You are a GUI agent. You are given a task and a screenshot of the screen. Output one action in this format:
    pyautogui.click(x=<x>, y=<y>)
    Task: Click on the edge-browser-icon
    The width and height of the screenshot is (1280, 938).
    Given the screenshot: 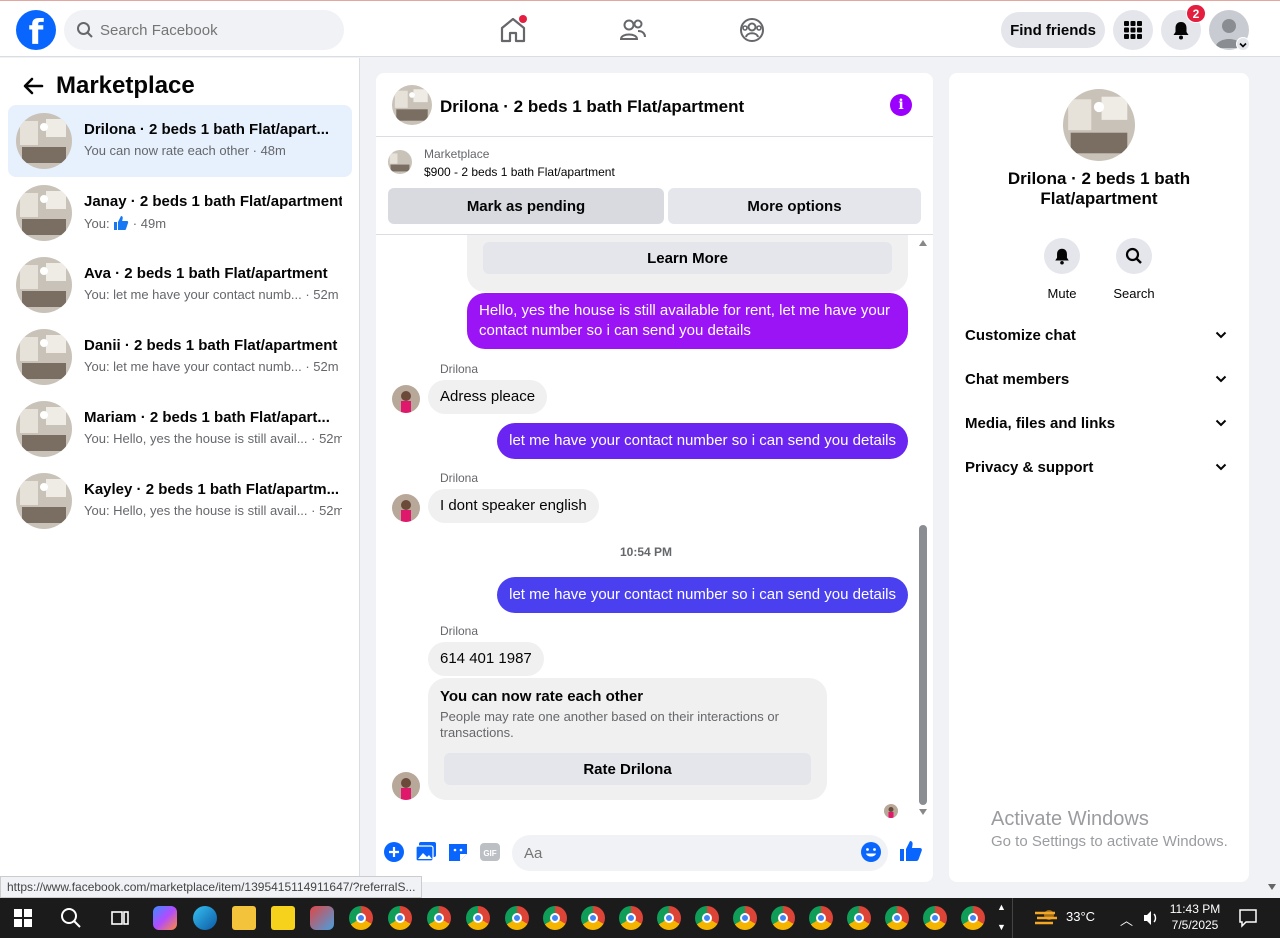 What is the action you would take?
    pyautogui.click(x=205, y=918)
    